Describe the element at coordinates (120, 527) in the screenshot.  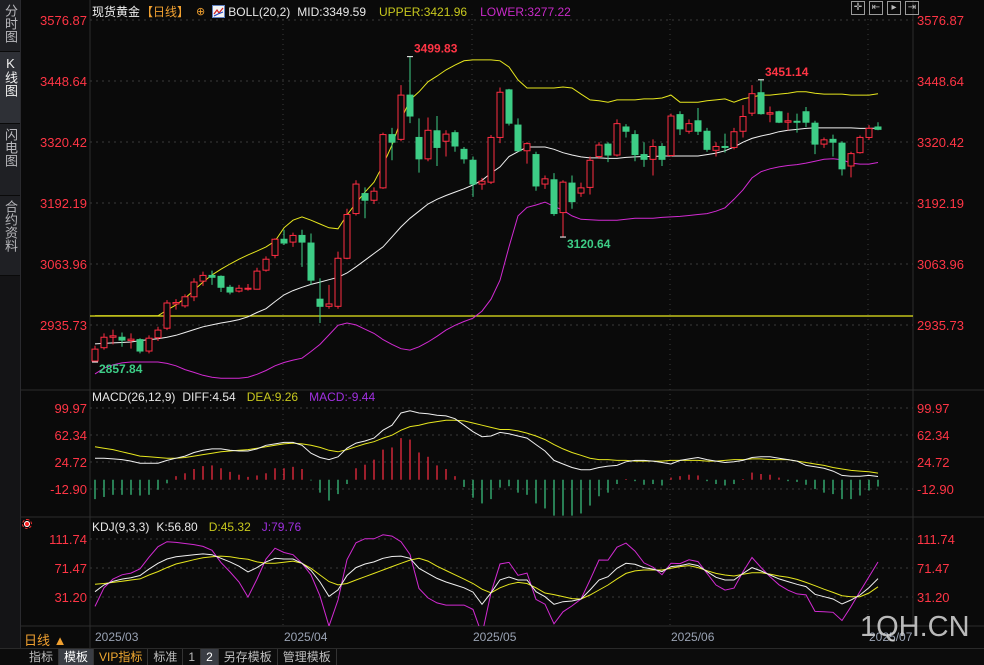
I see `kdj-label: KDJ(9,3,3)` at that location.